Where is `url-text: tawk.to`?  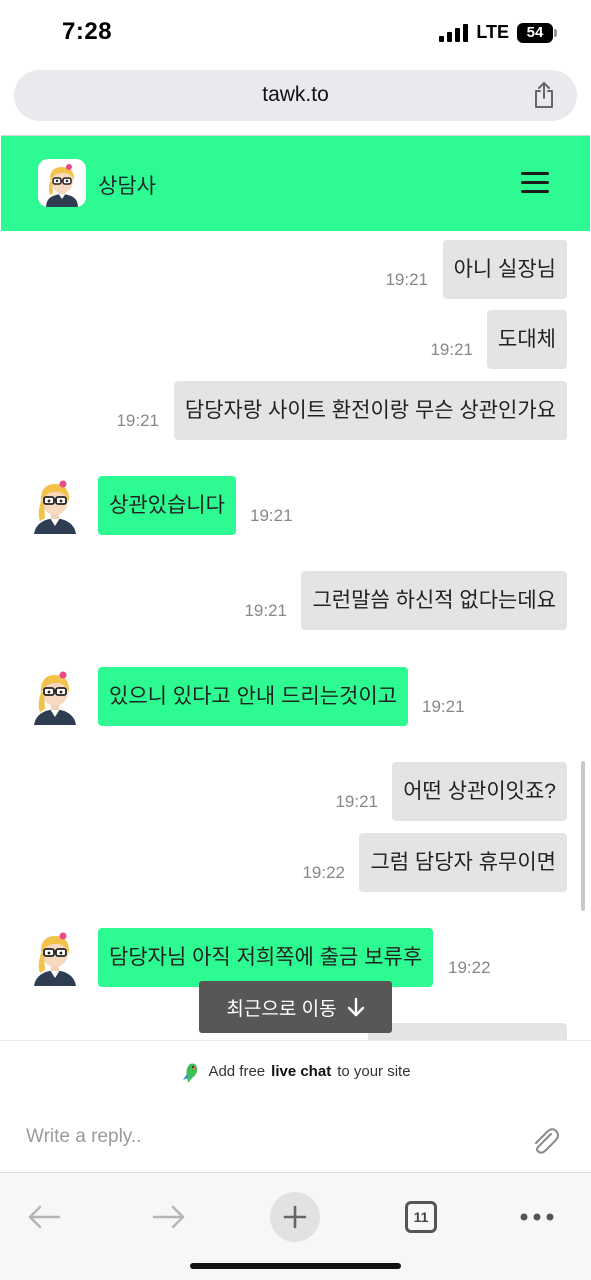
url-text: tawk.to is located at coordinates (295, 95).